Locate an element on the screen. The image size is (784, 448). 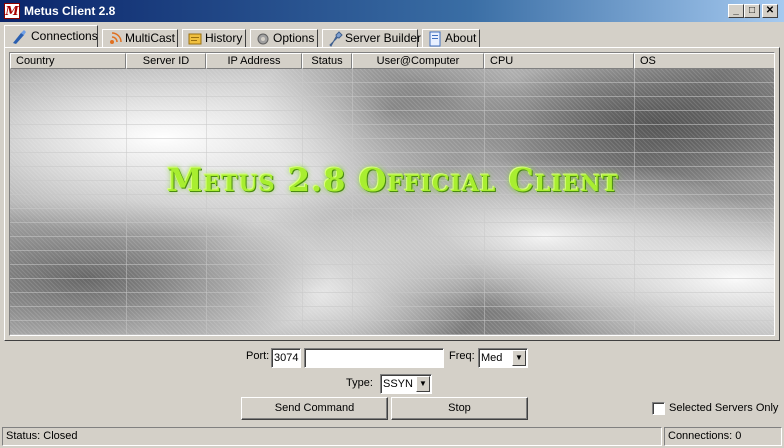
tab-about: About is located at coordinates (451, 38).